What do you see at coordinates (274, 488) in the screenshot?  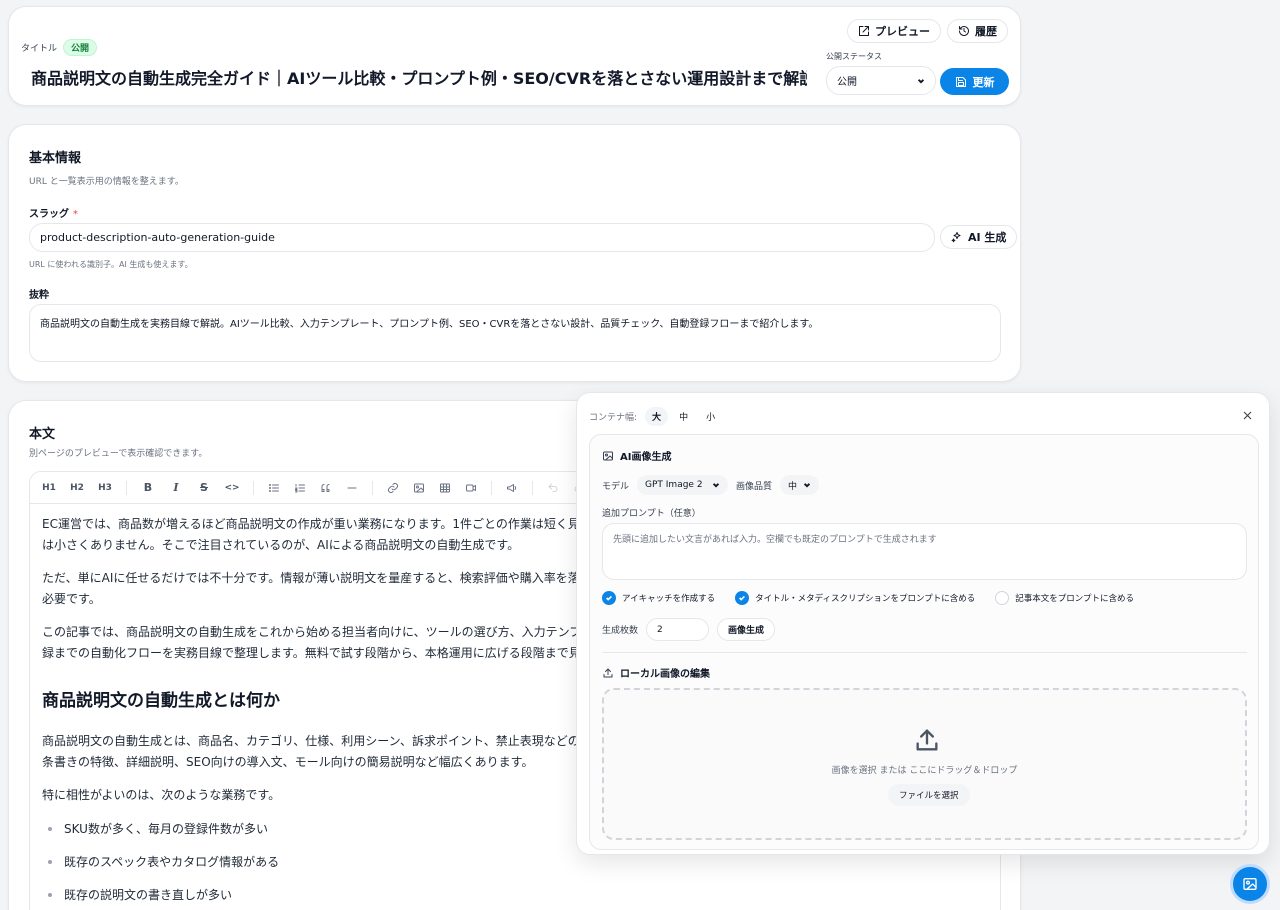 I see `bullet-list-icon` at bounding box center [274, 488].